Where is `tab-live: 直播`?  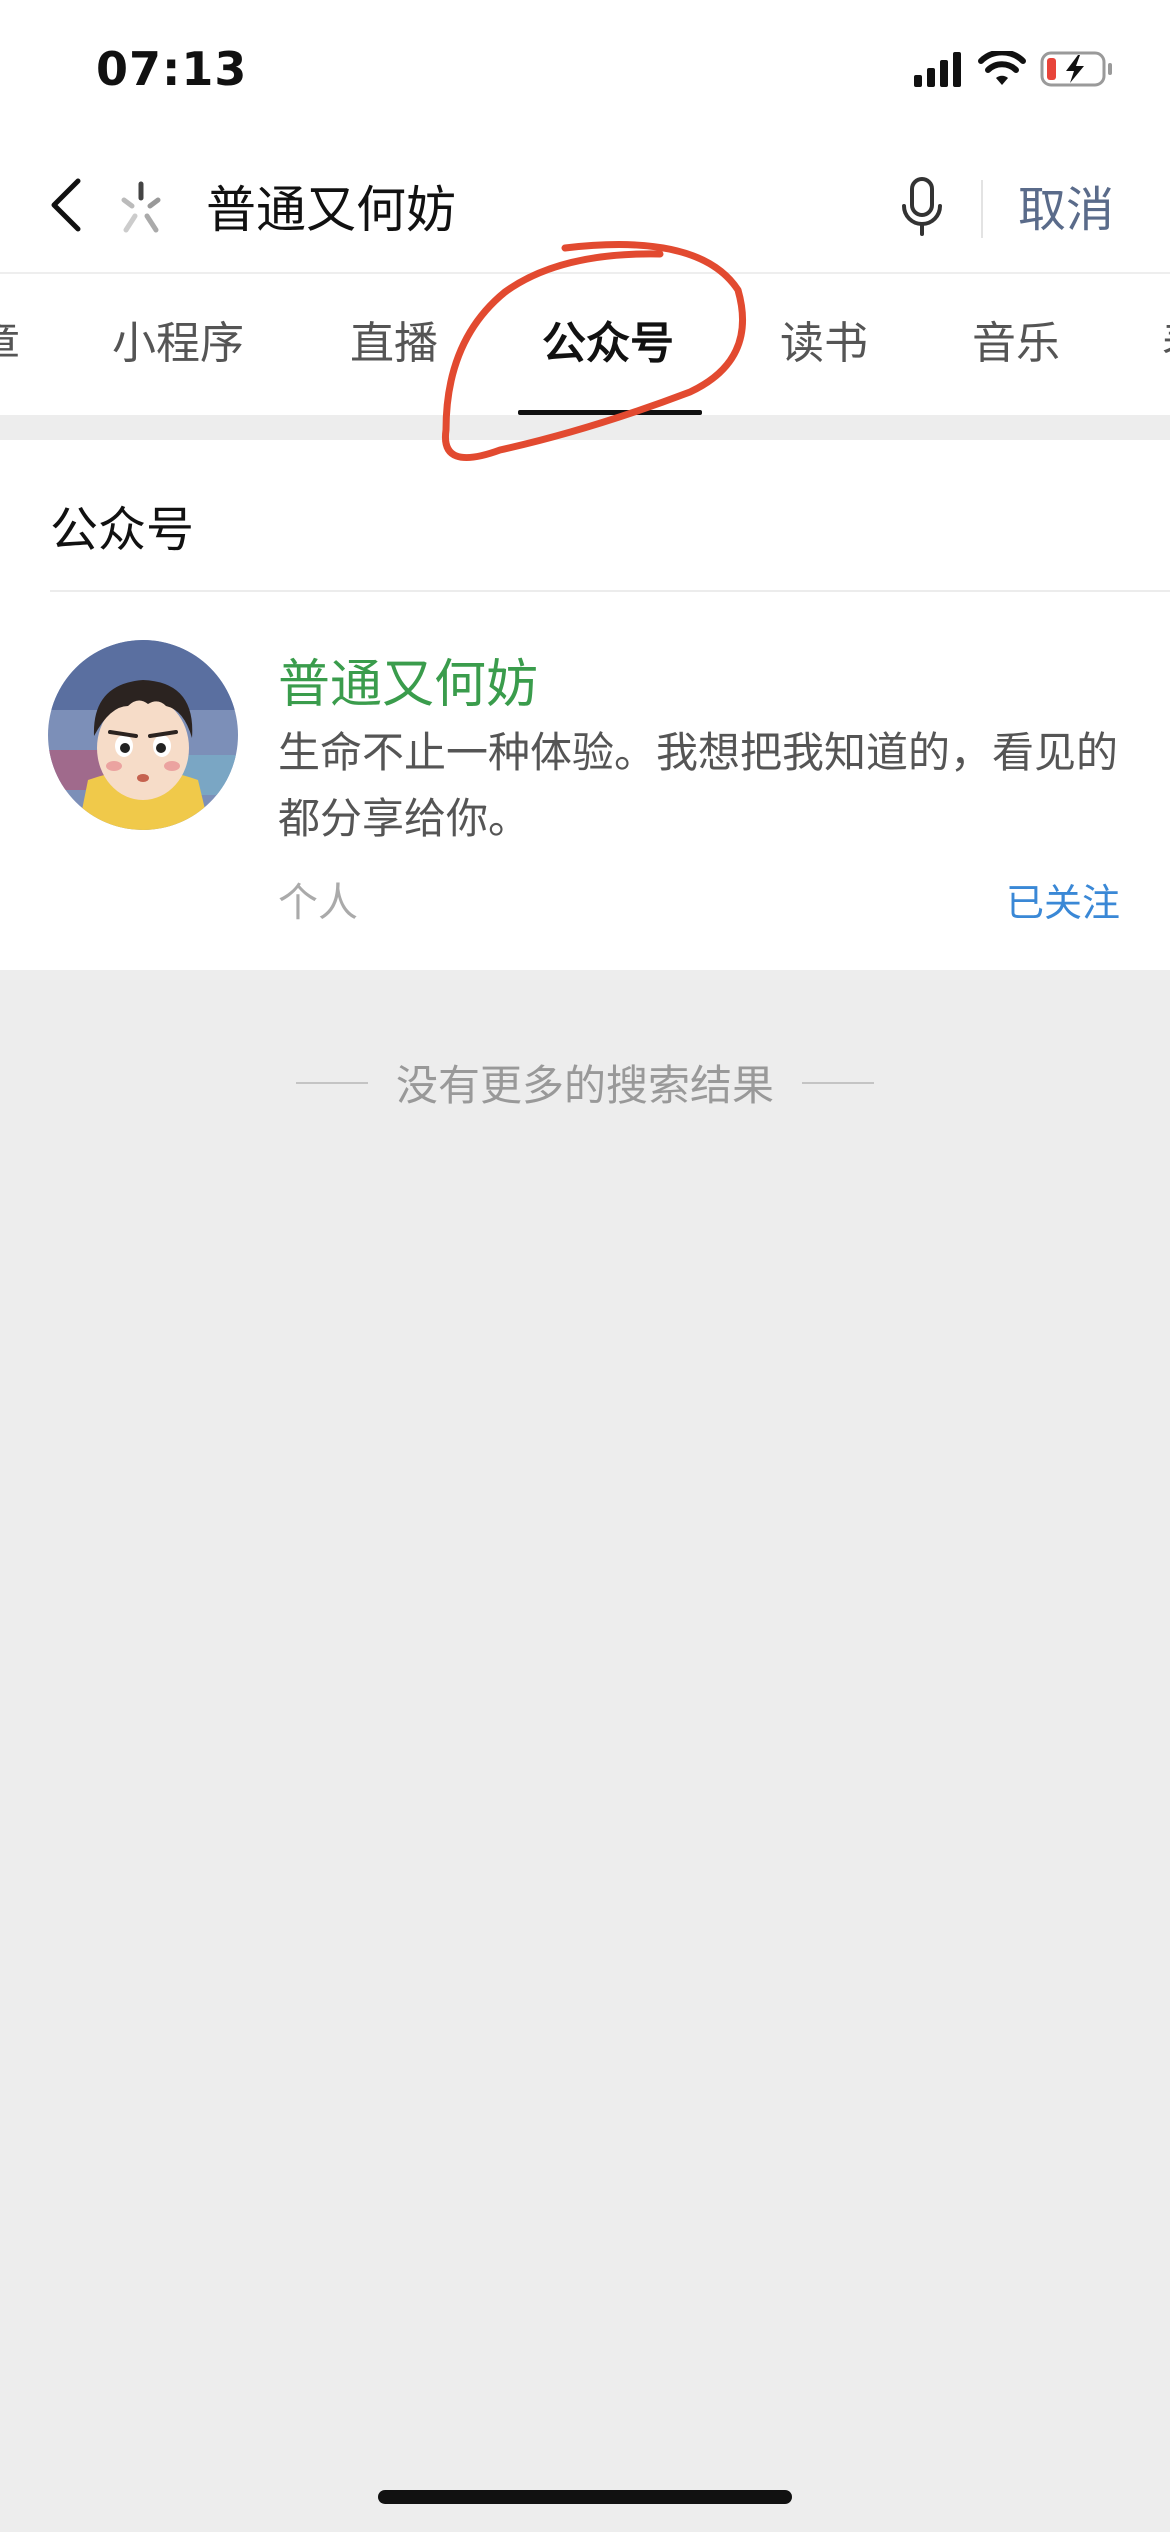
tab-live: 直播 is located at coordinates (394, 344).